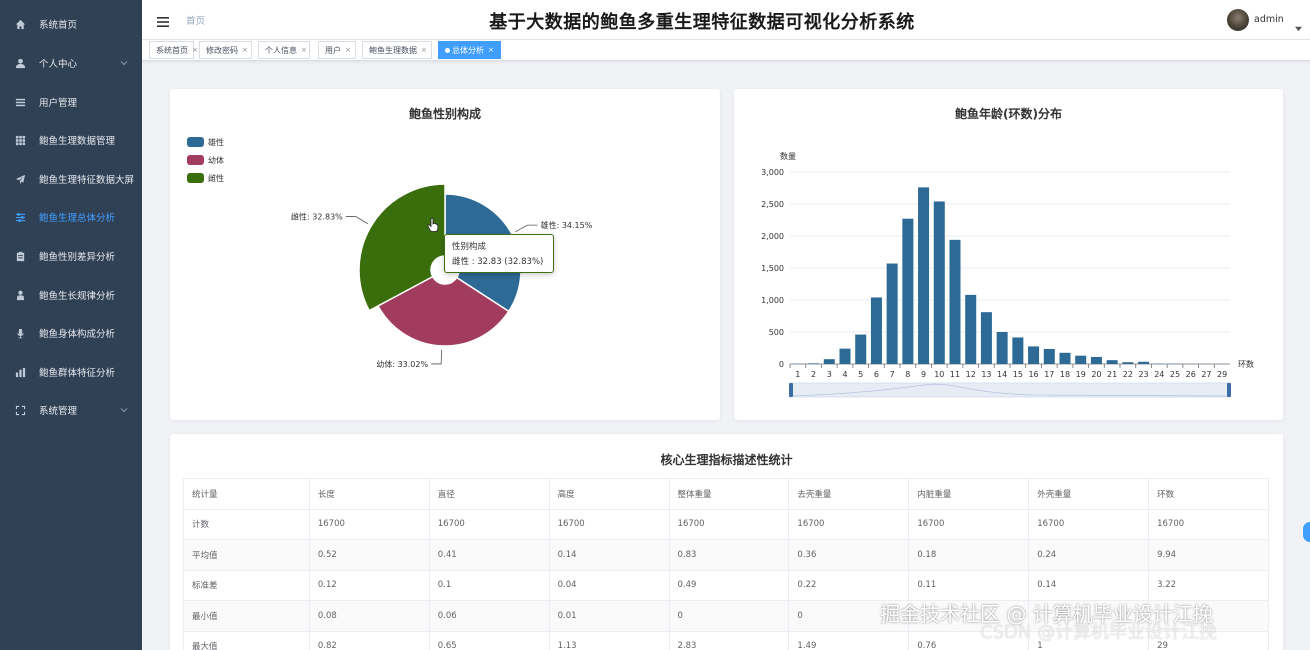 This screenshot has height=650, width=1310. Describe the element at coordinates (20, 140) in the screenshot. I see `grid-icon` at that location.